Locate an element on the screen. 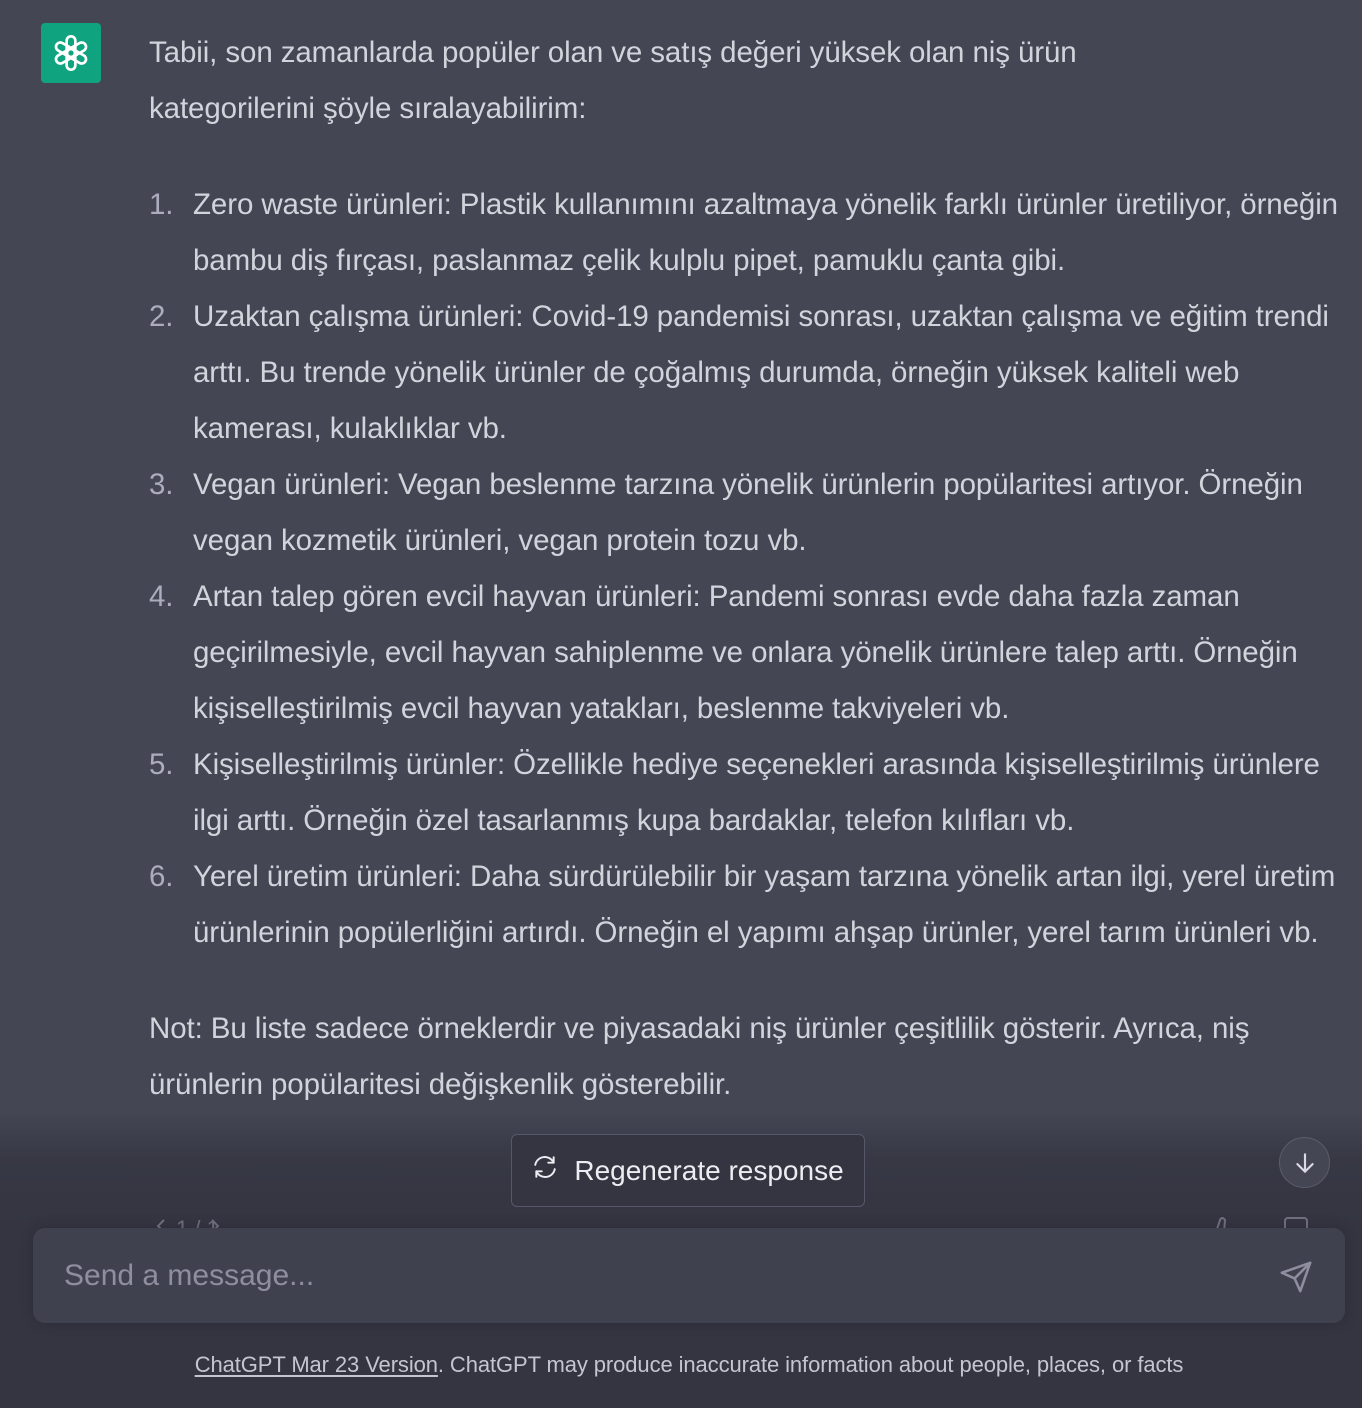  openai-logo-icon is located at coordinates (71, 53).